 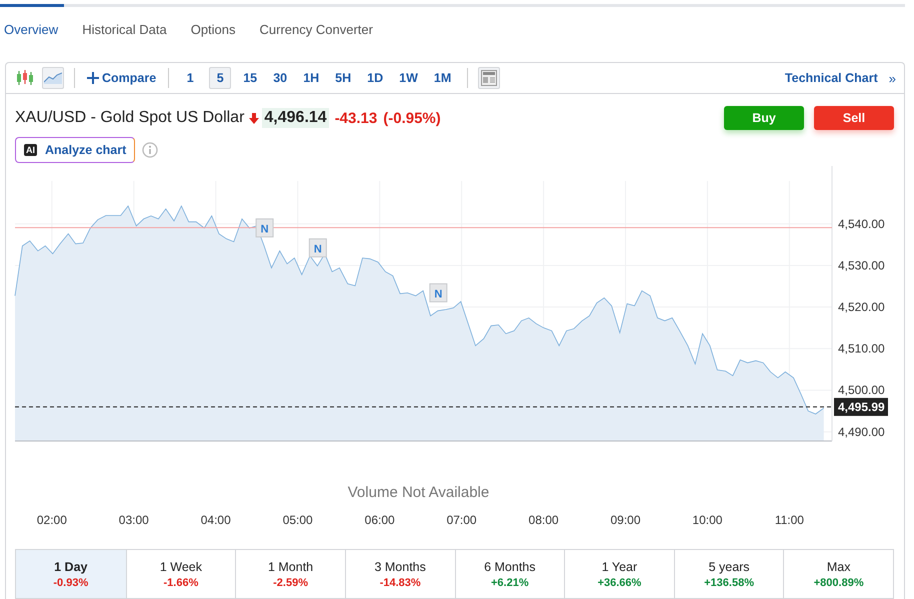 What do you see at coordinates (764, 118) in the screenshot?
I see `buy-button: Buy` at bounding box center [764, 118].